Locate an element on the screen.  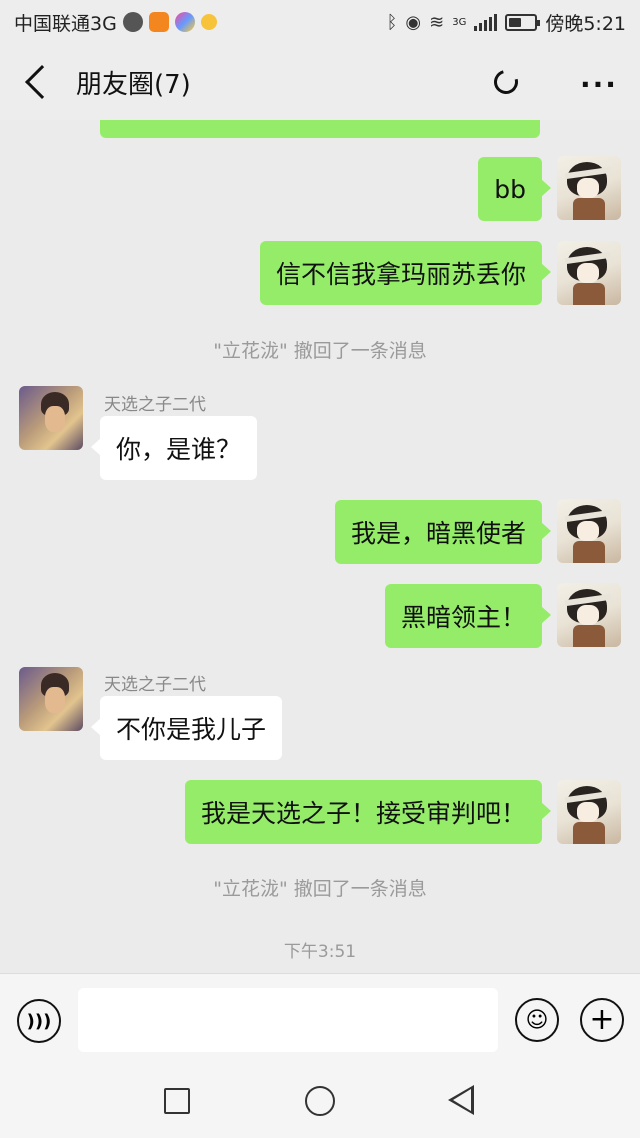
home-icon is located at coordinates (320, 1101).